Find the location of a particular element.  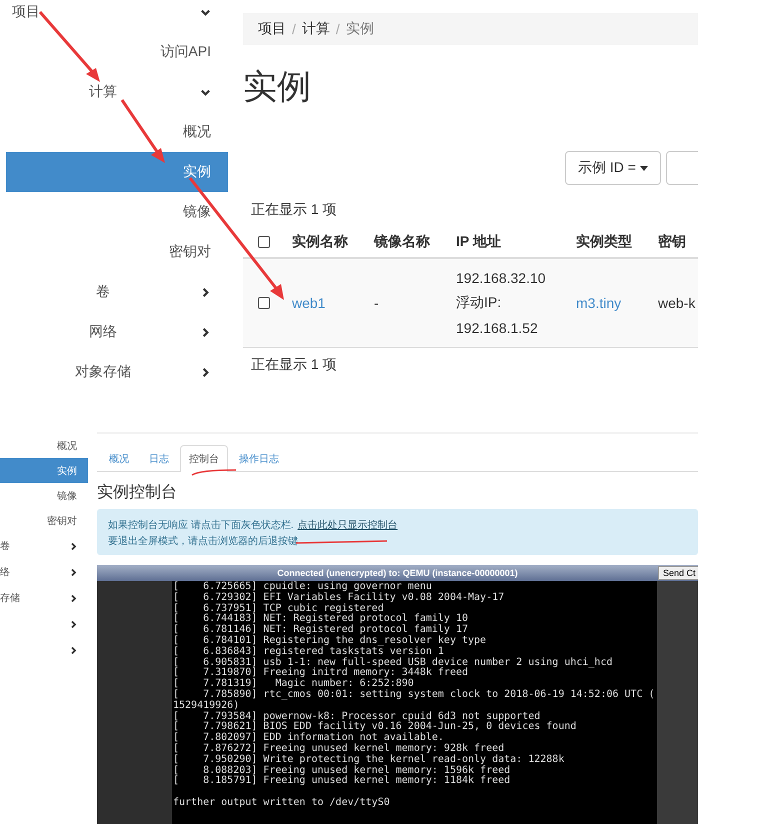

console-line: [ 6.737951] TCP cubic registered is located at coordinates (278, 609).